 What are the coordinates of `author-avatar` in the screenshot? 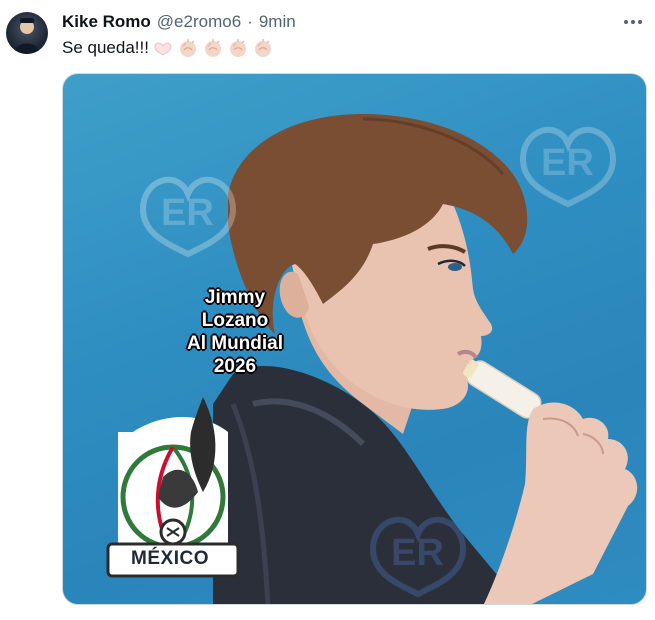 It's located at (27, 33).